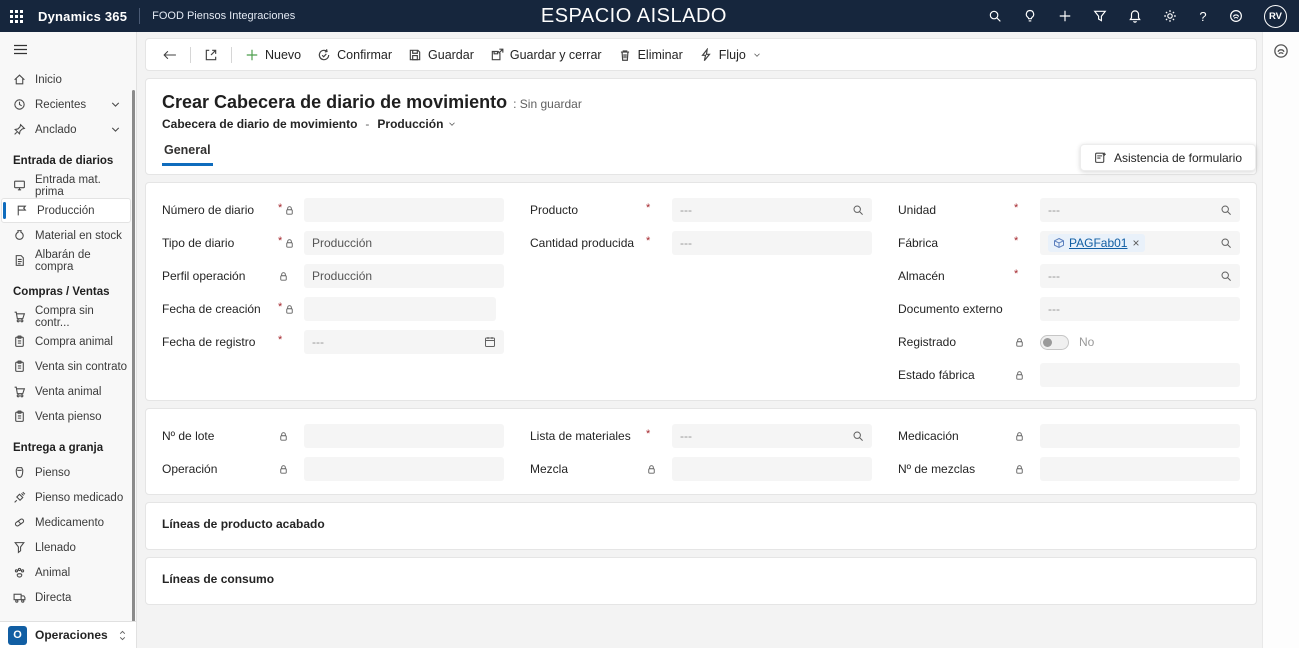 The height and width of the screenshot is (648, 1299). I want to click on help-icon: ?, so click(1203, 16).